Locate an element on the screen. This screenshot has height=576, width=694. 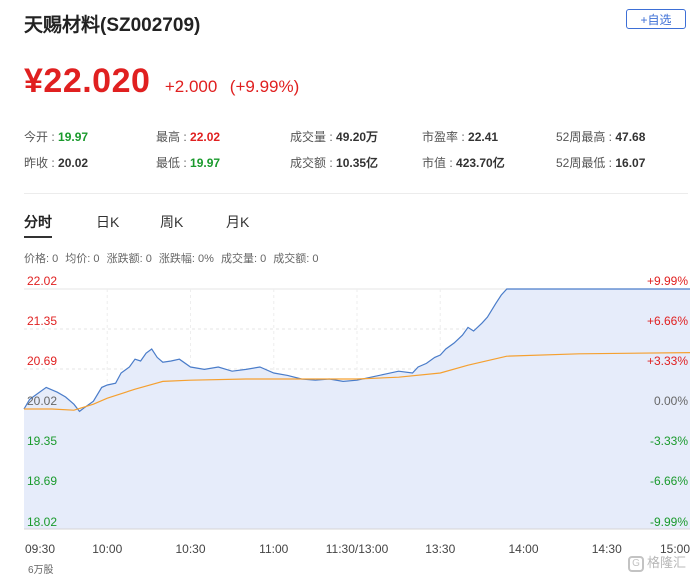
y-axis-label-right: -3.33% is located at coordinates (669, 441).